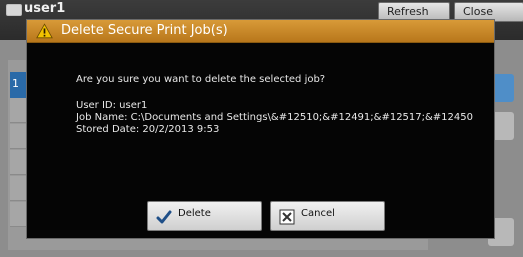 The width and height of the screenshot is (523, 257). I want to click on close-label: Close, so click(478, 11).